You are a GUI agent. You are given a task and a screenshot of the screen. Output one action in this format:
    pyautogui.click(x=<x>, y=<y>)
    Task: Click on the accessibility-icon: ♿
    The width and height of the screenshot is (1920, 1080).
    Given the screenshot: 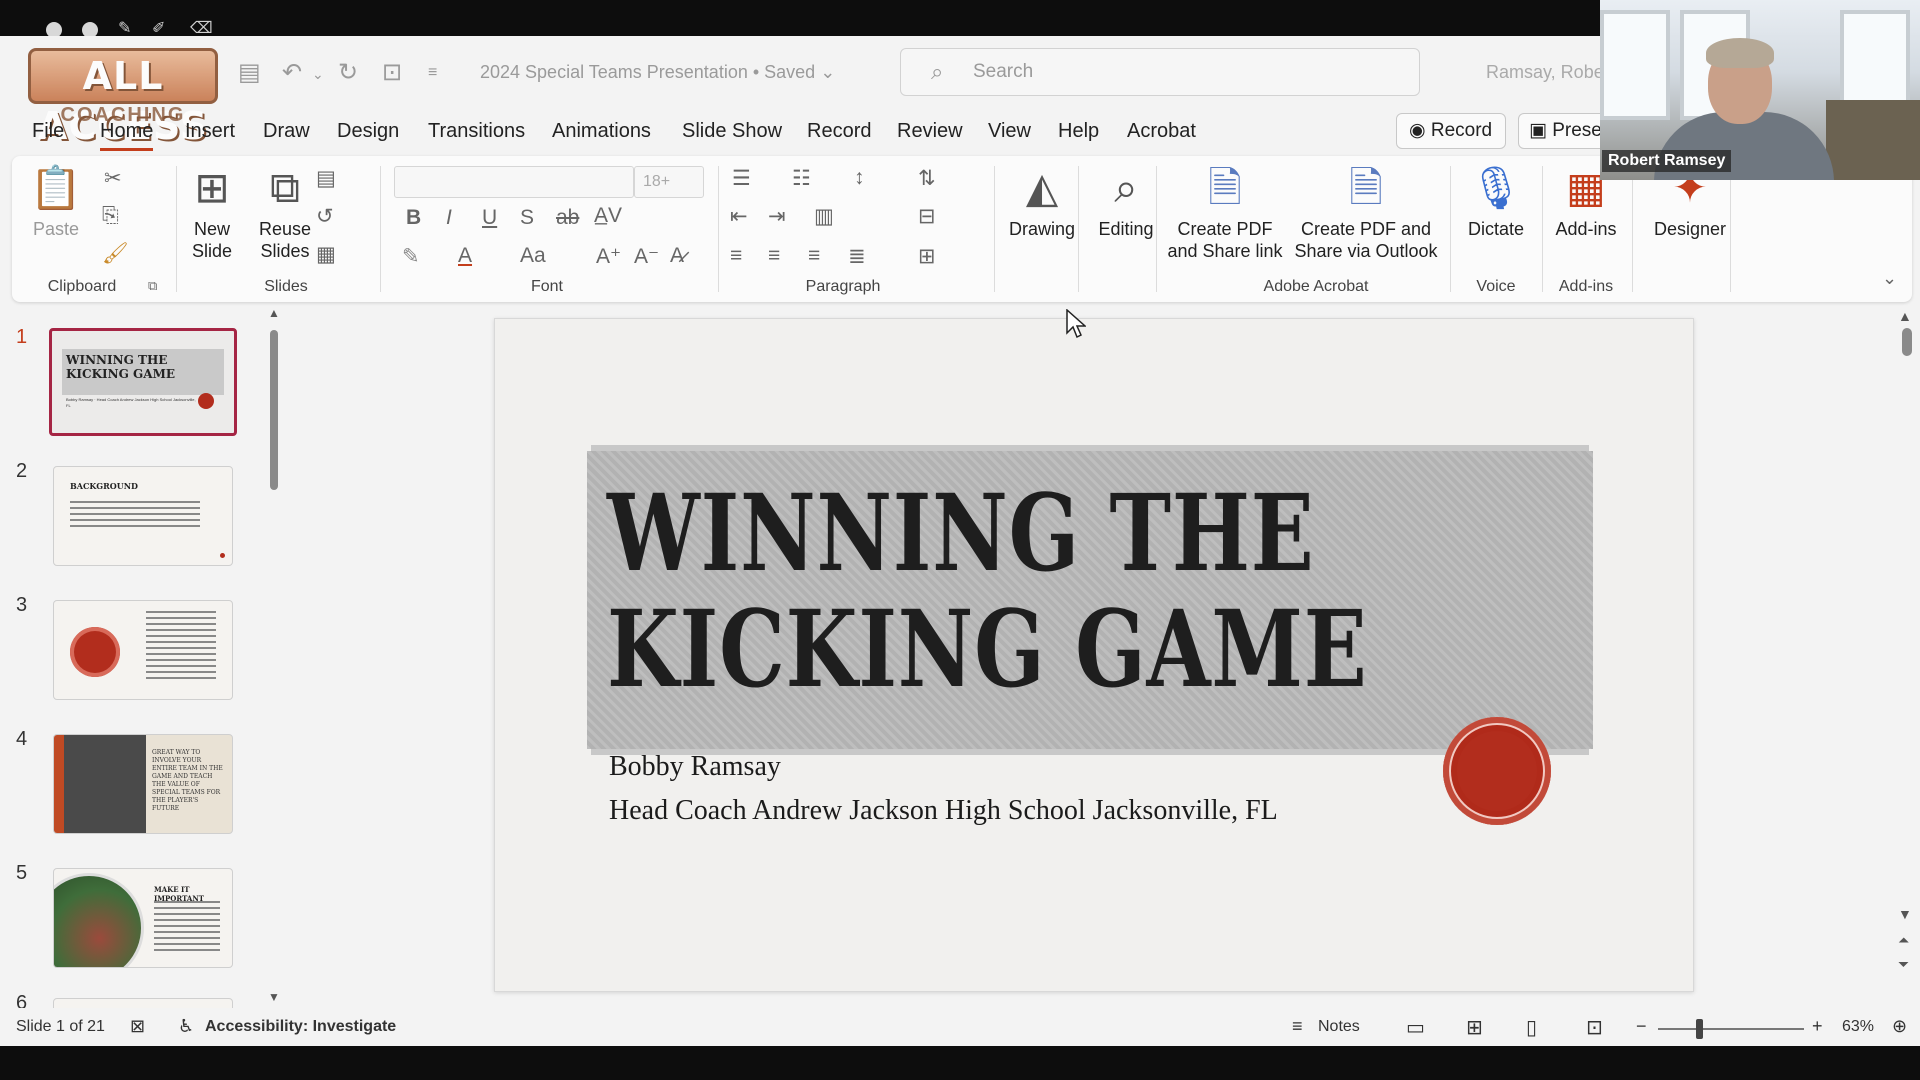 What is the action you would take?
    pyautogui.click(x=186, y=1026)
    